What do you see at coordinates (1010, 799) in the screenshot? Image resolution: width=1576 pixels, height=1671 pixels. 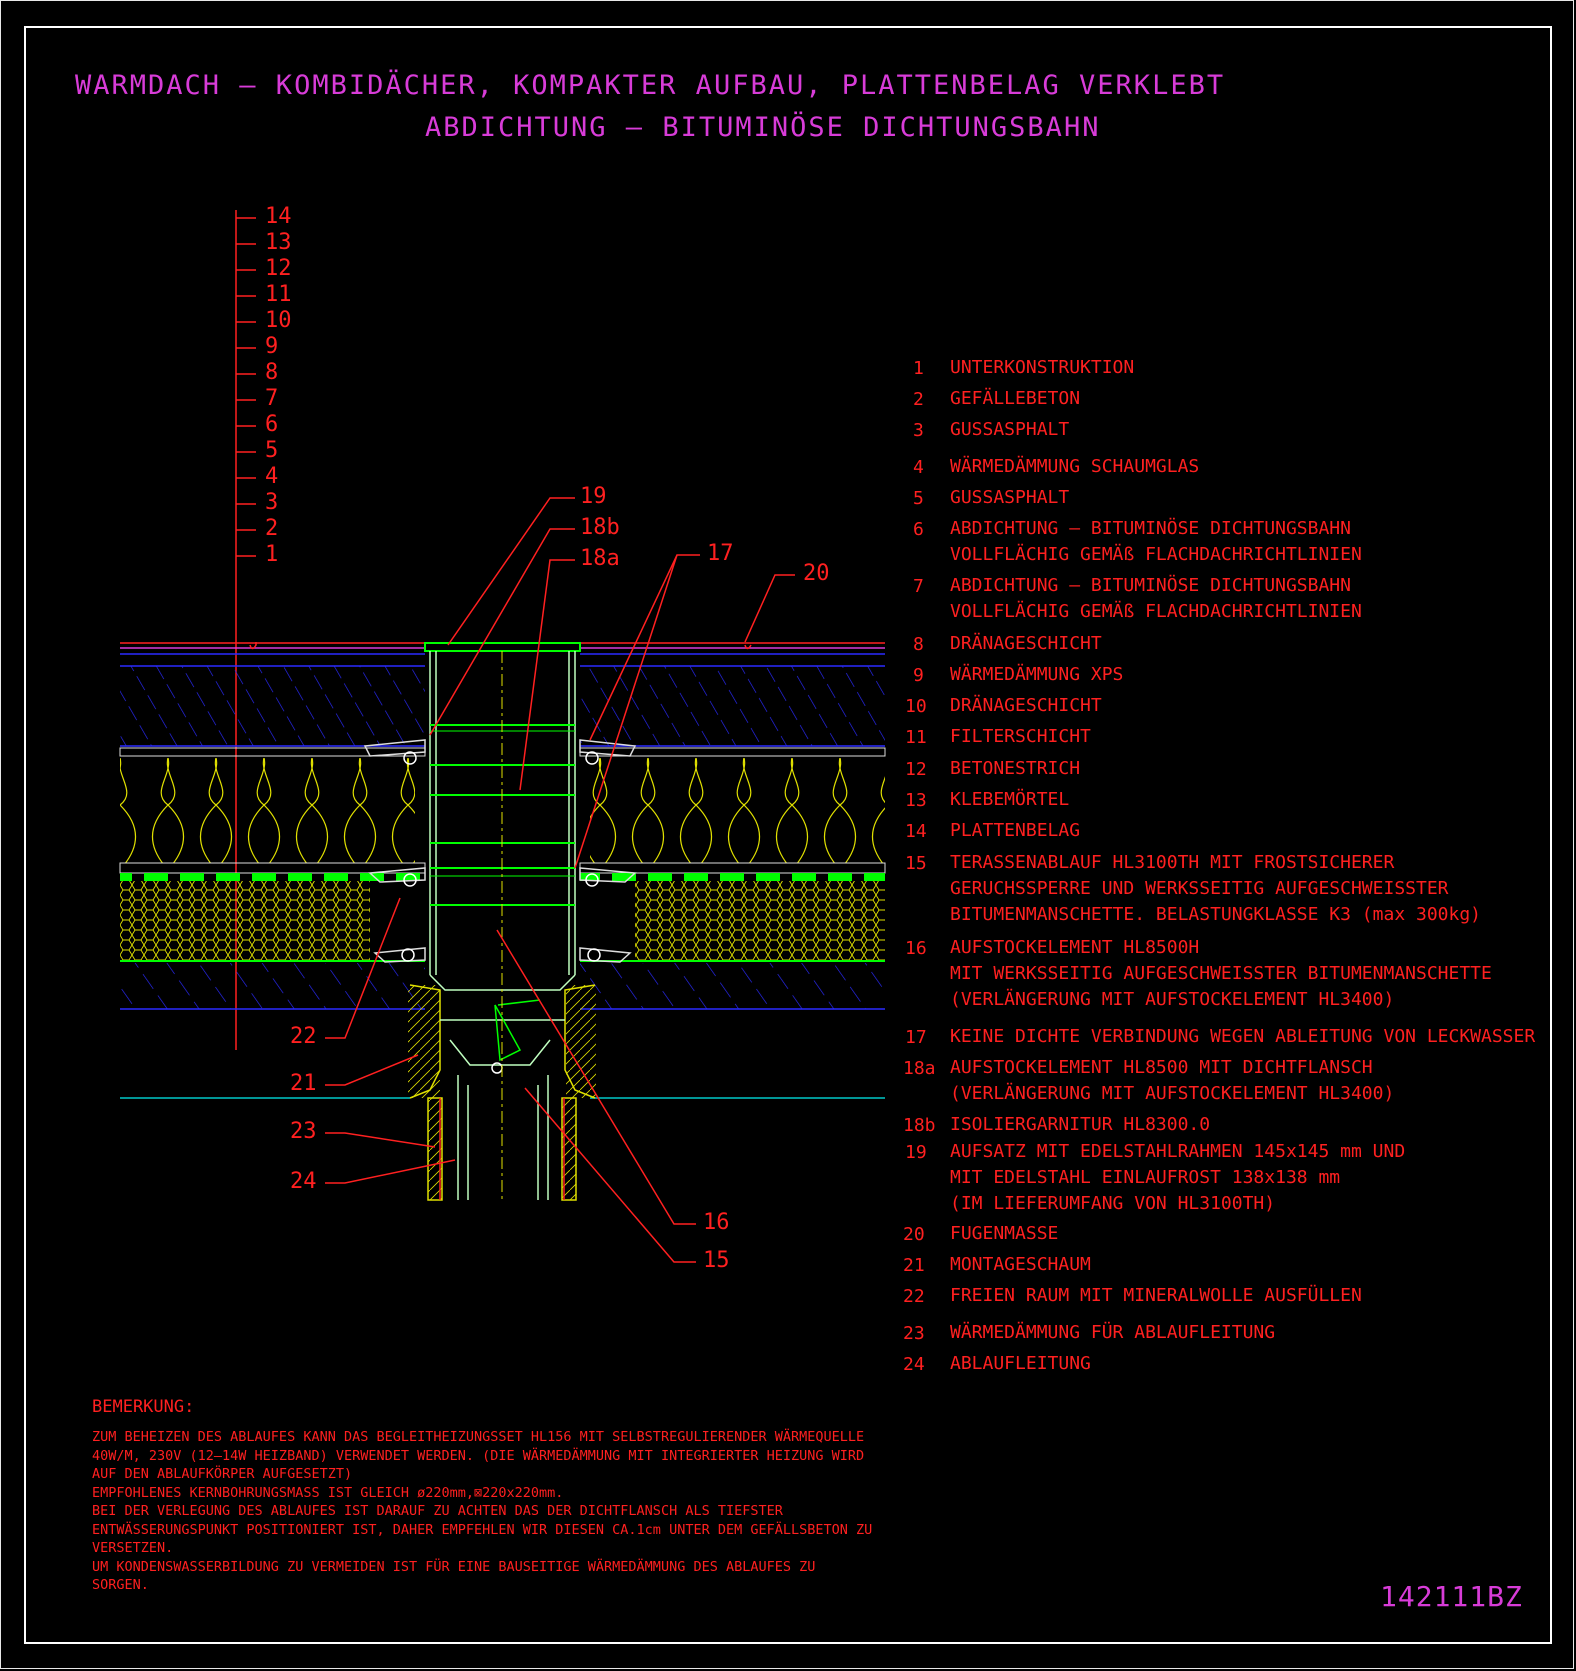 I see `legend-text: KLEBEMÖRTEL` at bounding box center [1010, 799].